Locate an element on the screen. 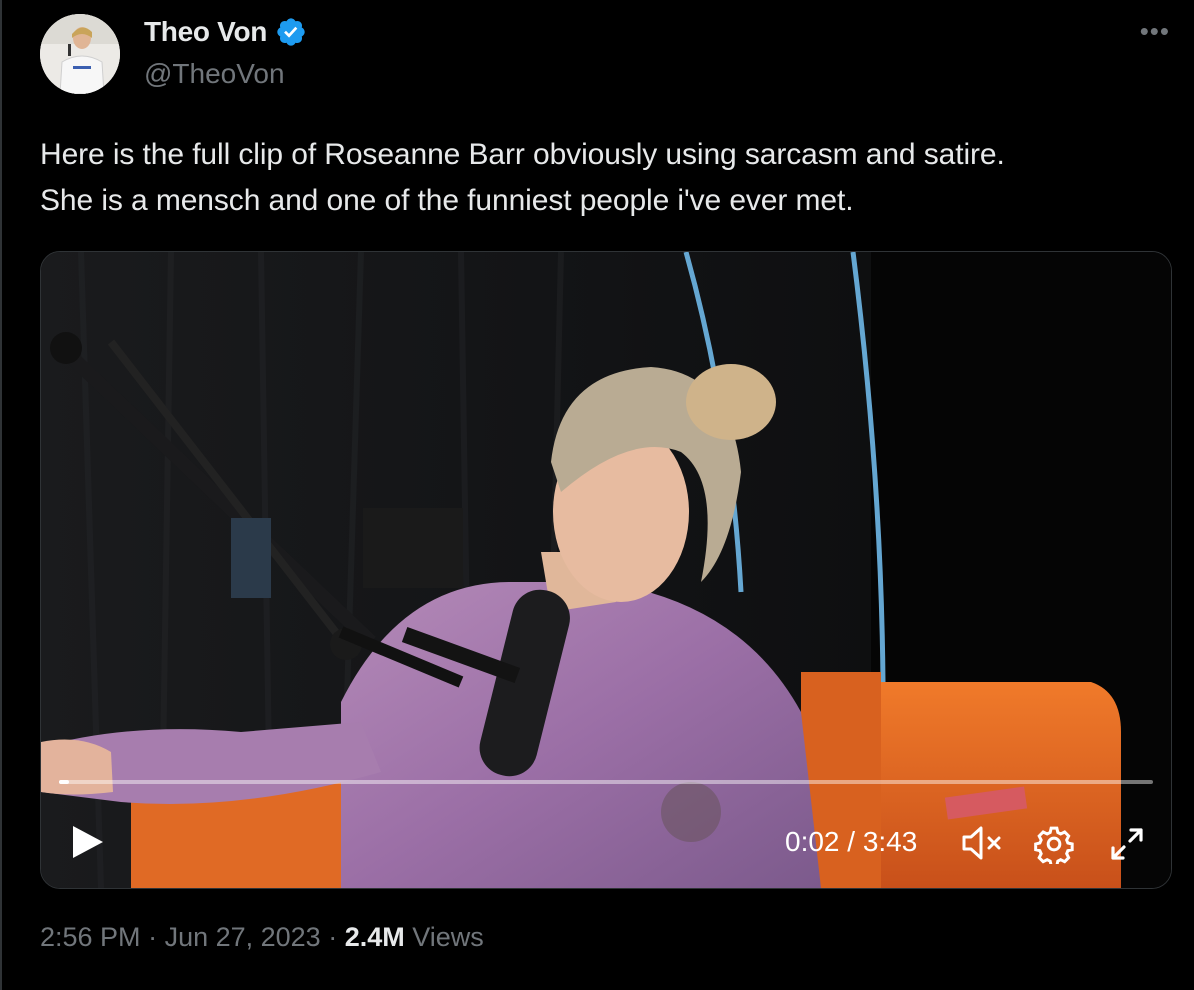 The image size is (1194, 990). tweet-time: 2:56 PM is located at coordinates (90, 937).